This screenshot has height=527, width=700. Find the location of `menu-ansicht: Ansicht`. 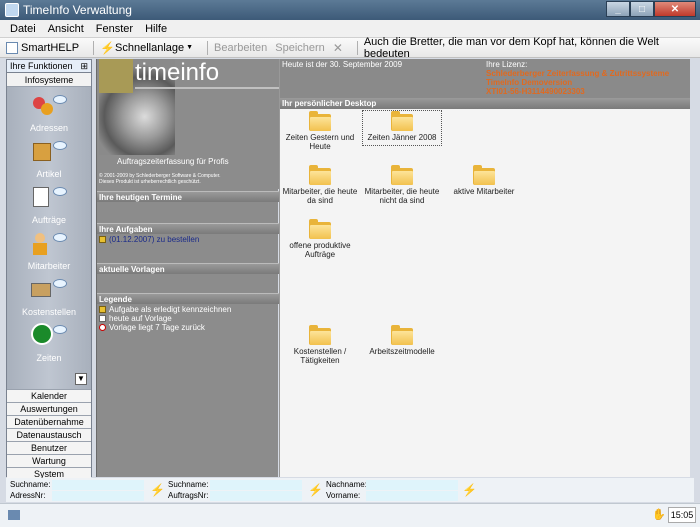

menu-ansicht: Ansicht is located at coordinates (66, 29).